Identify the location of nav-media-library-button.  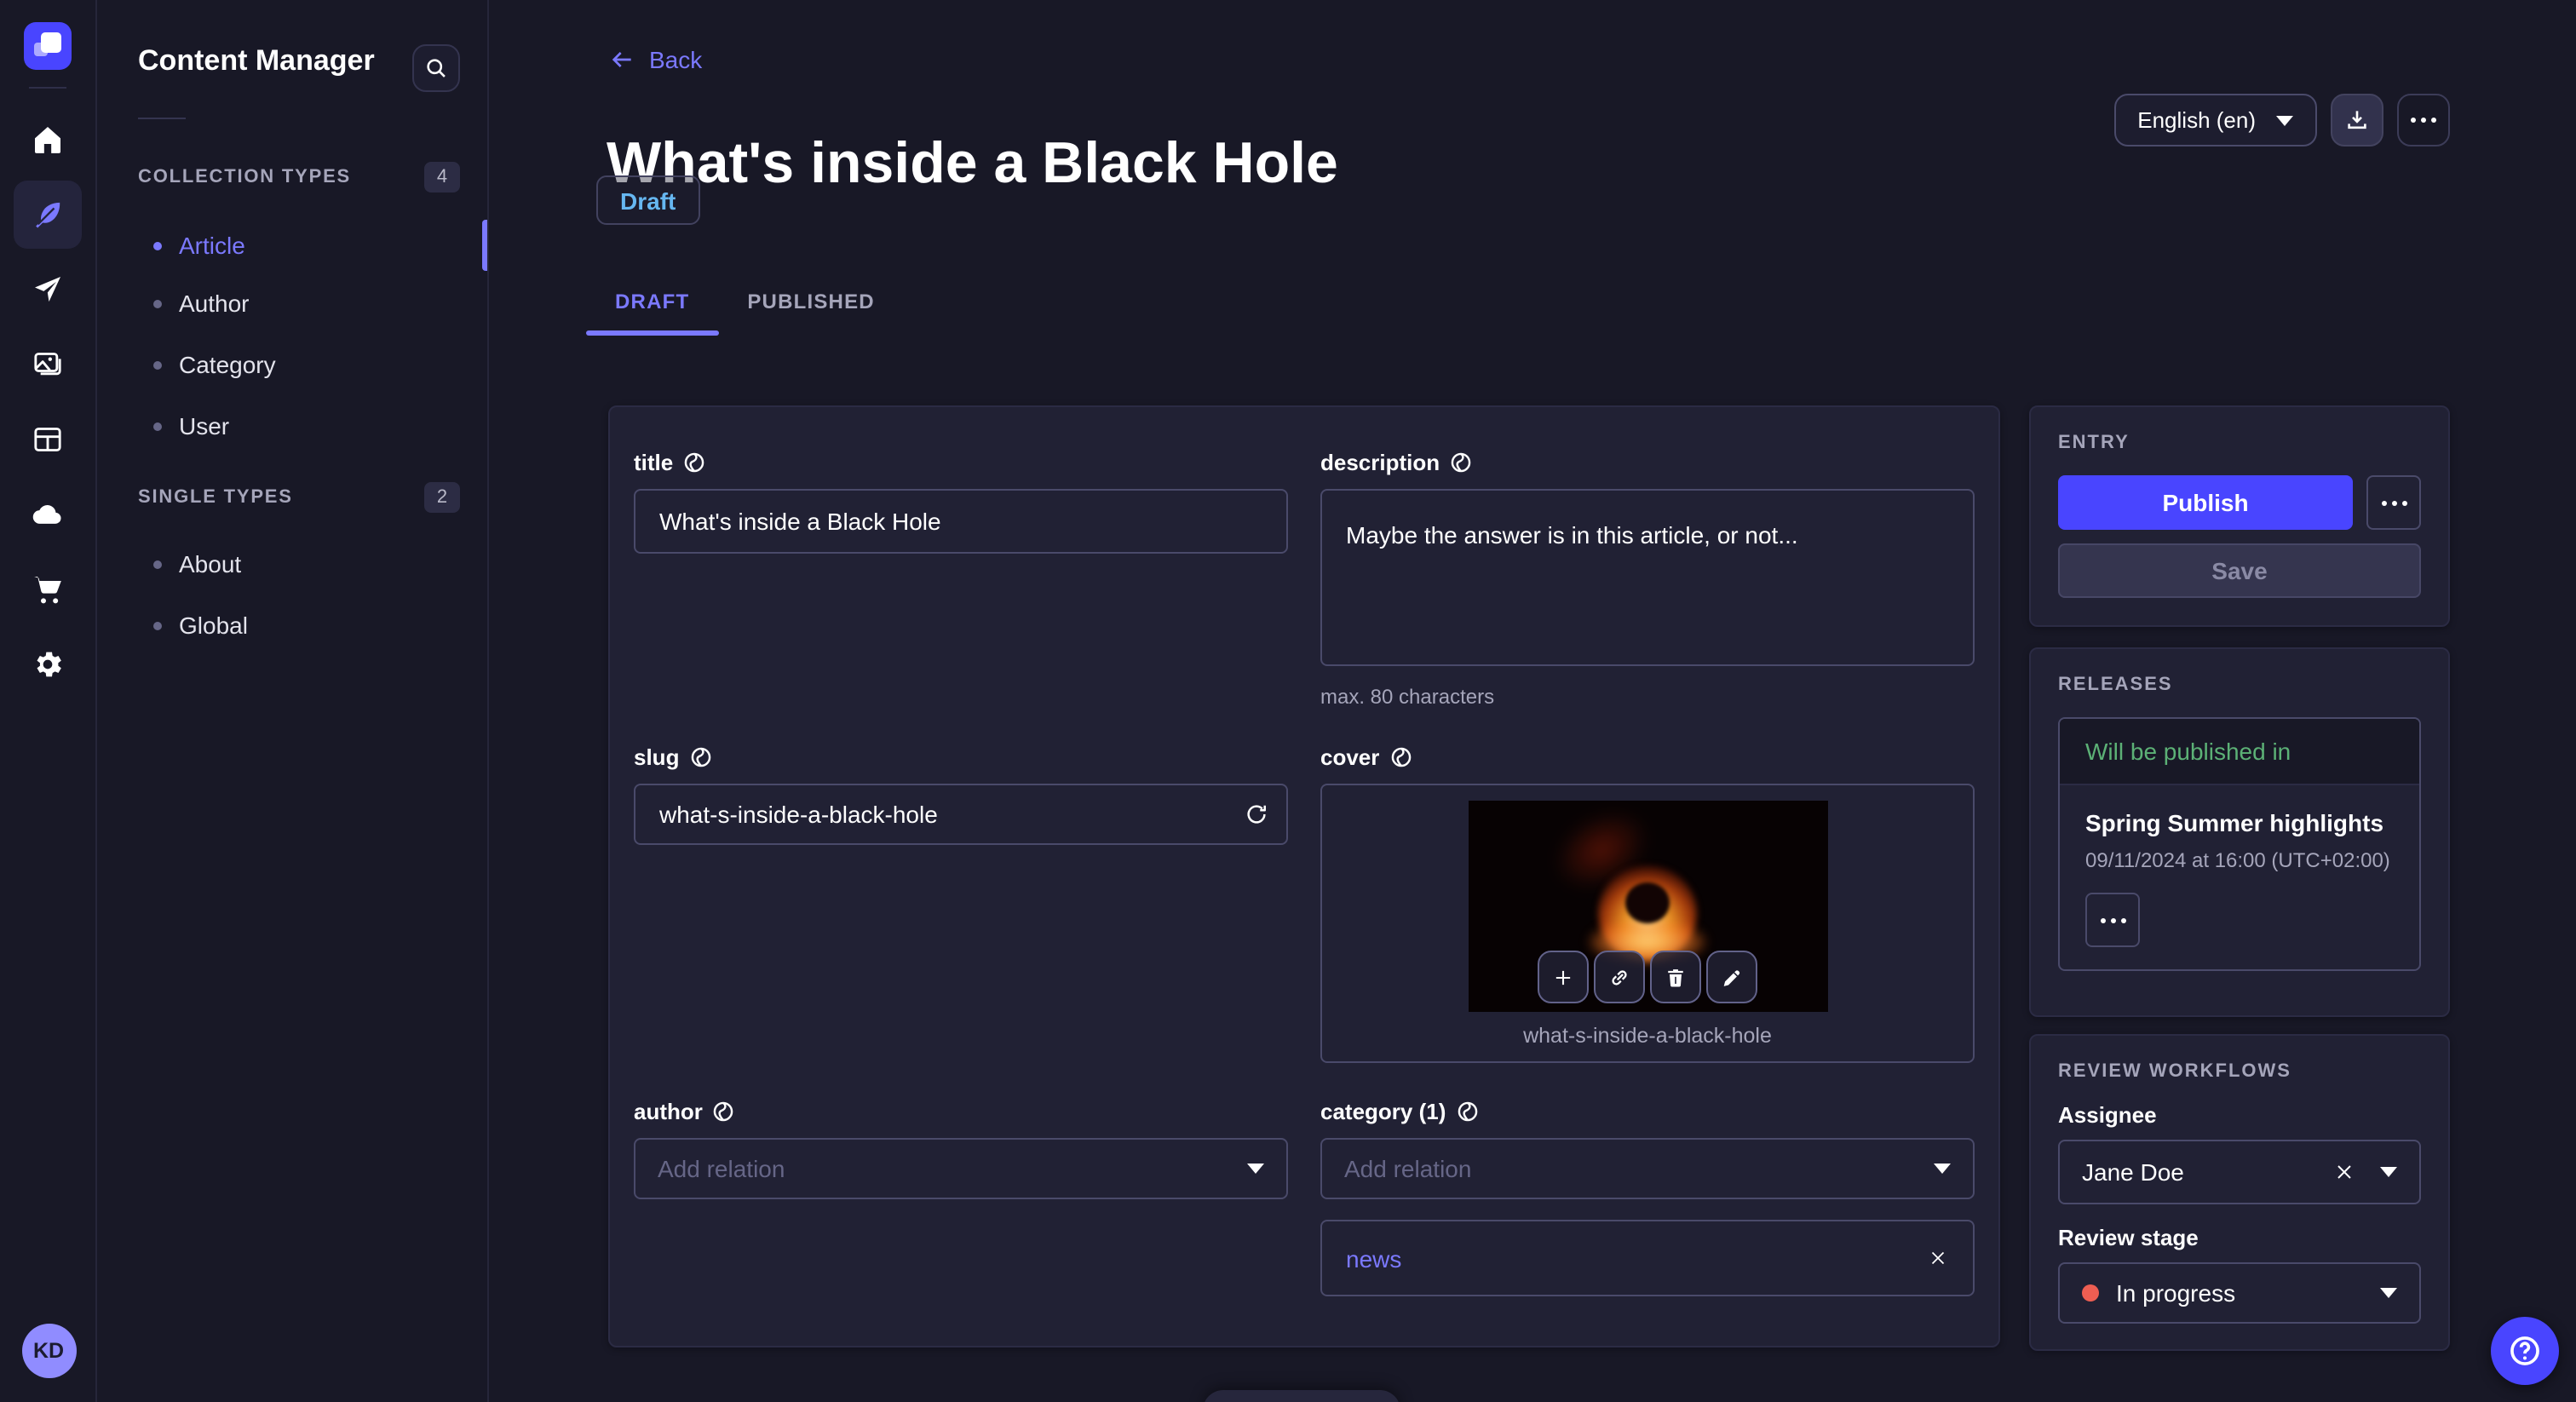
(48, 364).